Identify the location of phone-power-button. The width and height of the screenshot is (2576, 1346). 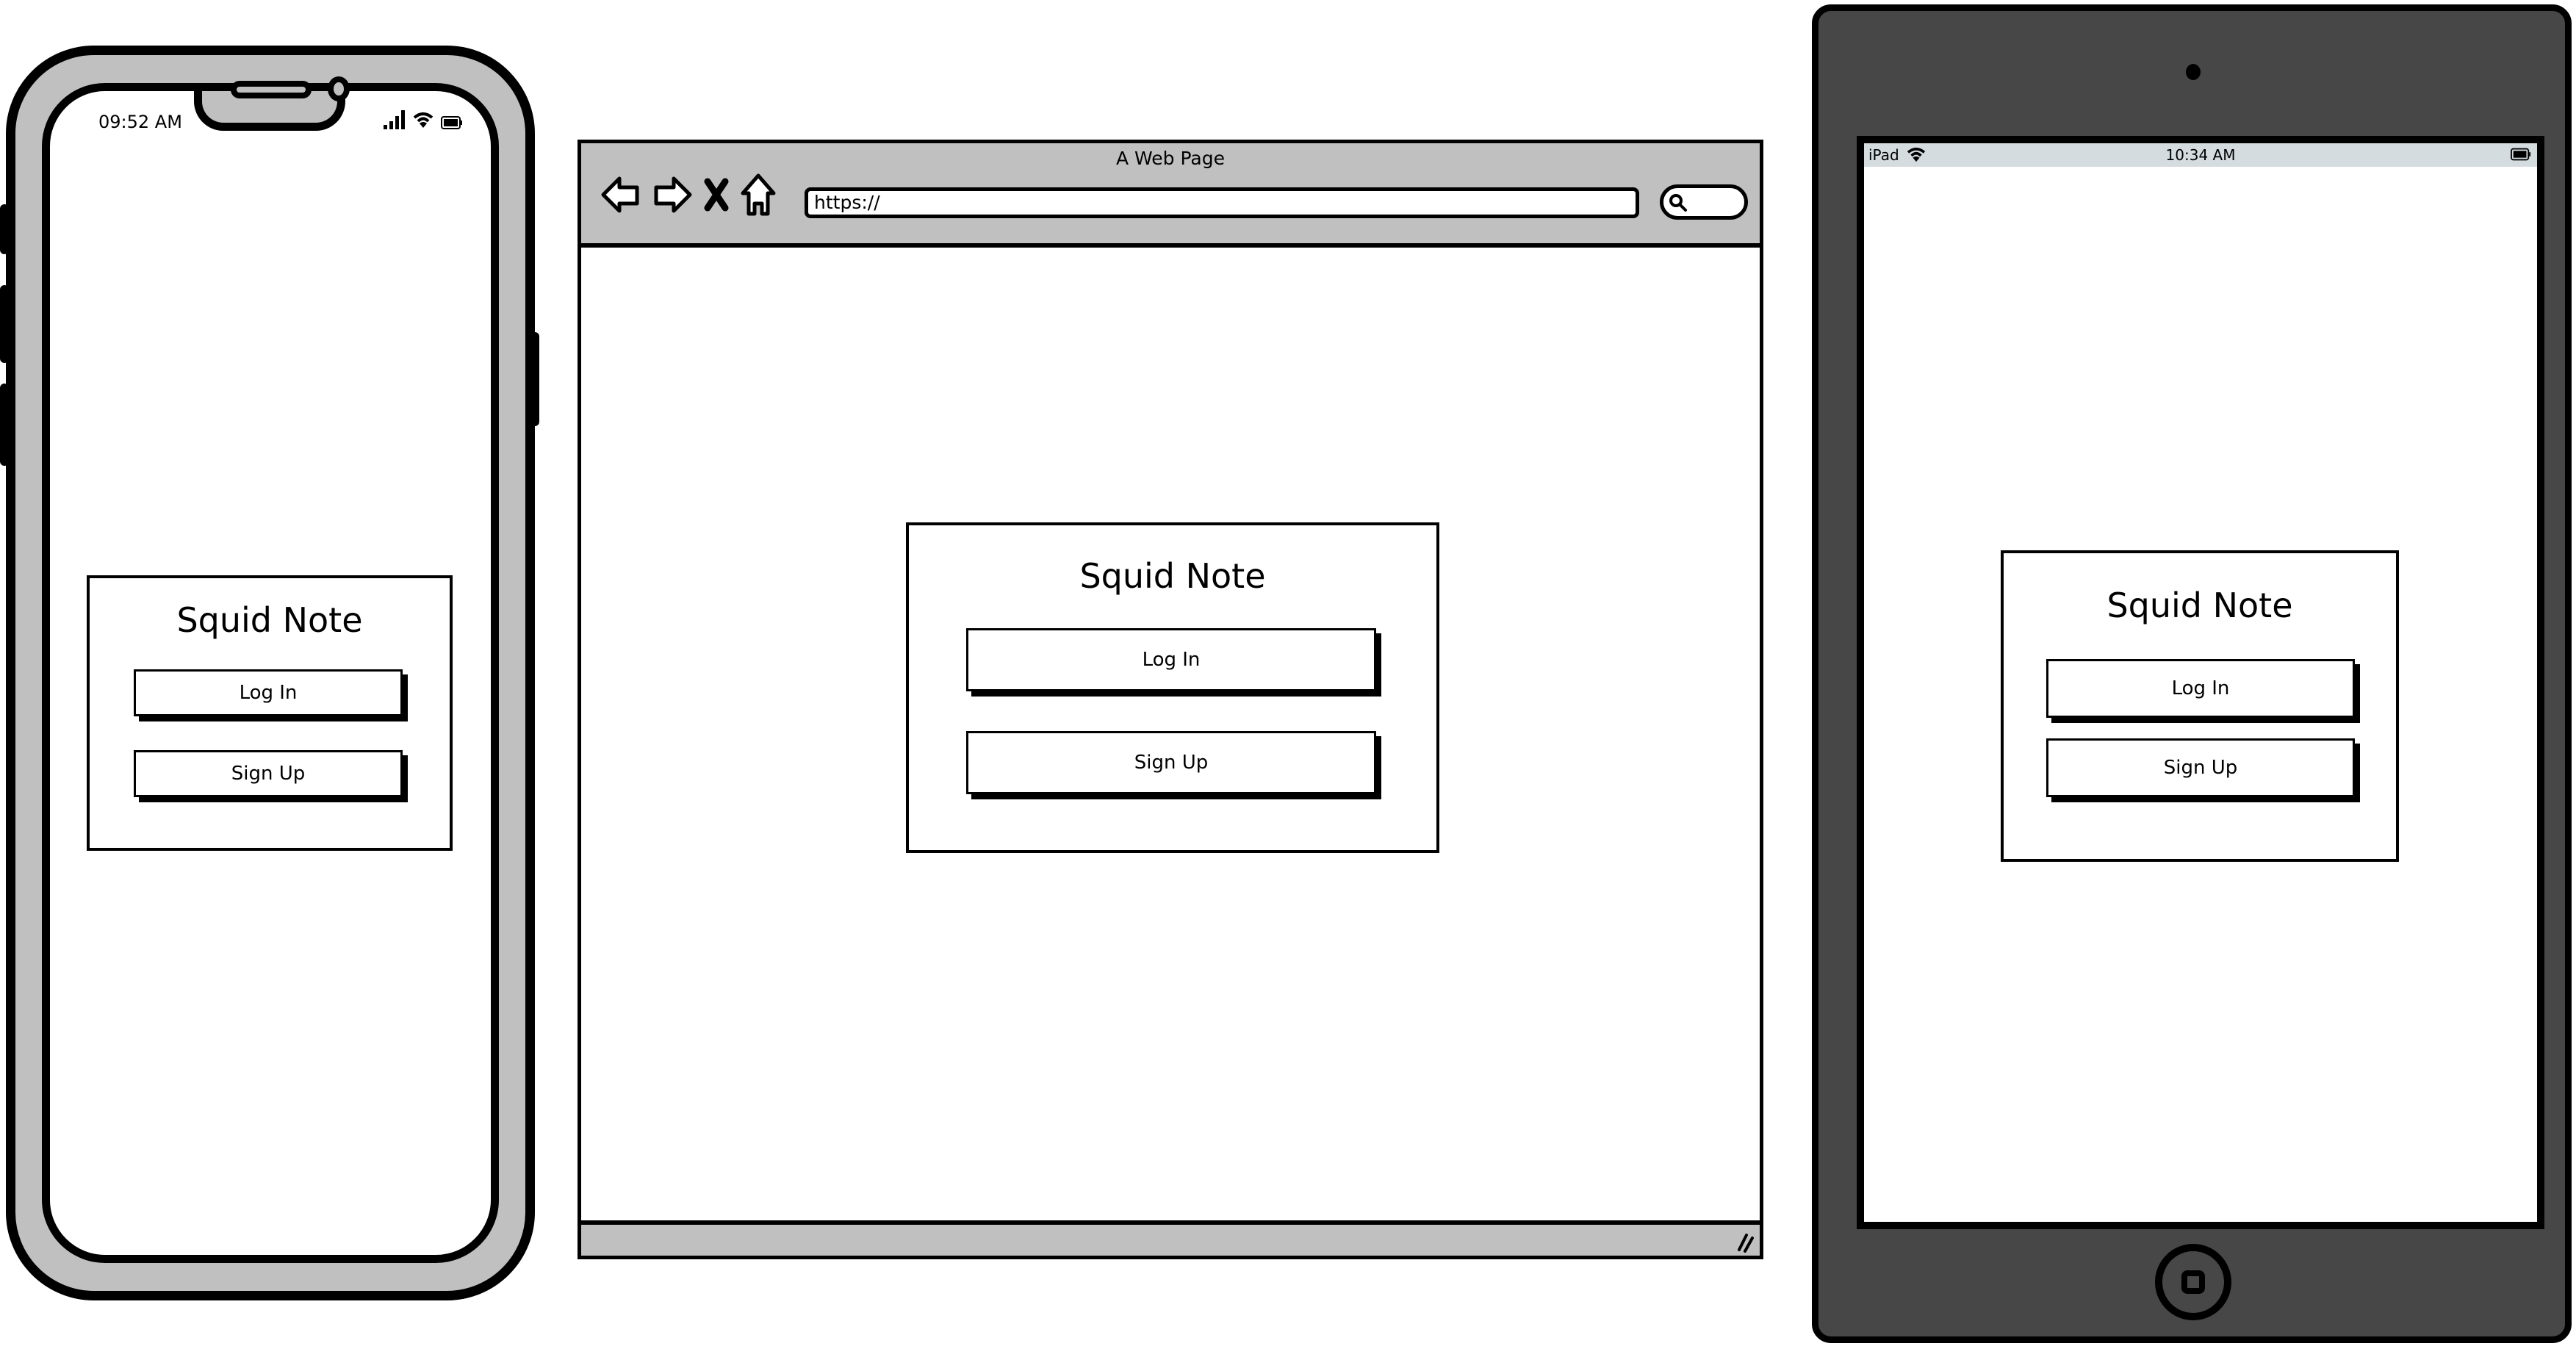
(534, 379).